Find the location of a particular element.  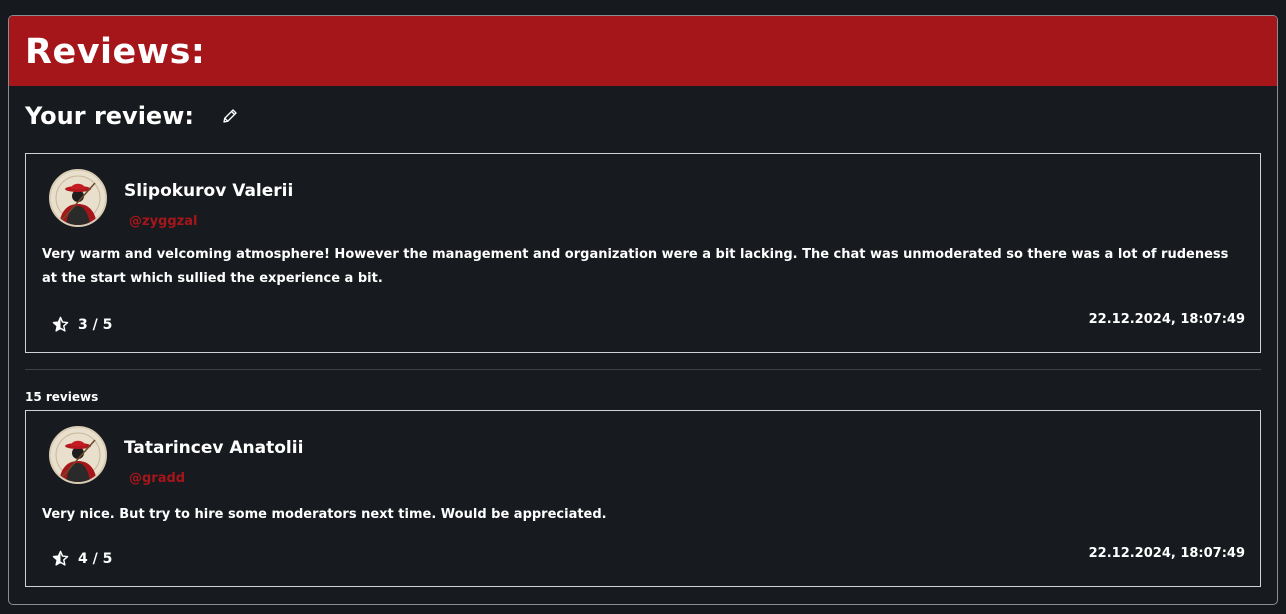

reviews-count: 15 reviews is located at coordinates (62, 397).